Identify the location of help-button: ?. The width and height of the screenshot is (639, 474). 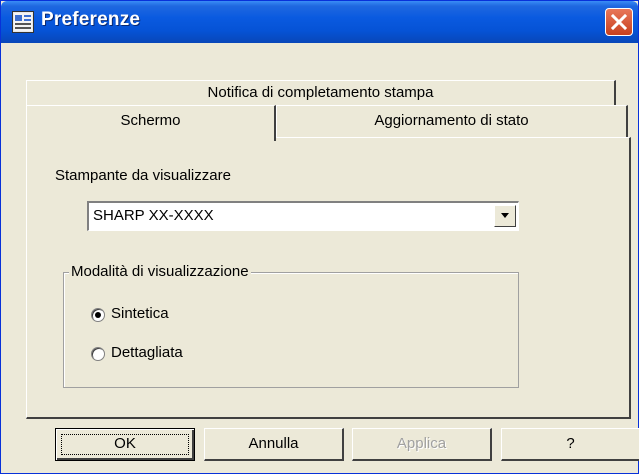
(570, 444).